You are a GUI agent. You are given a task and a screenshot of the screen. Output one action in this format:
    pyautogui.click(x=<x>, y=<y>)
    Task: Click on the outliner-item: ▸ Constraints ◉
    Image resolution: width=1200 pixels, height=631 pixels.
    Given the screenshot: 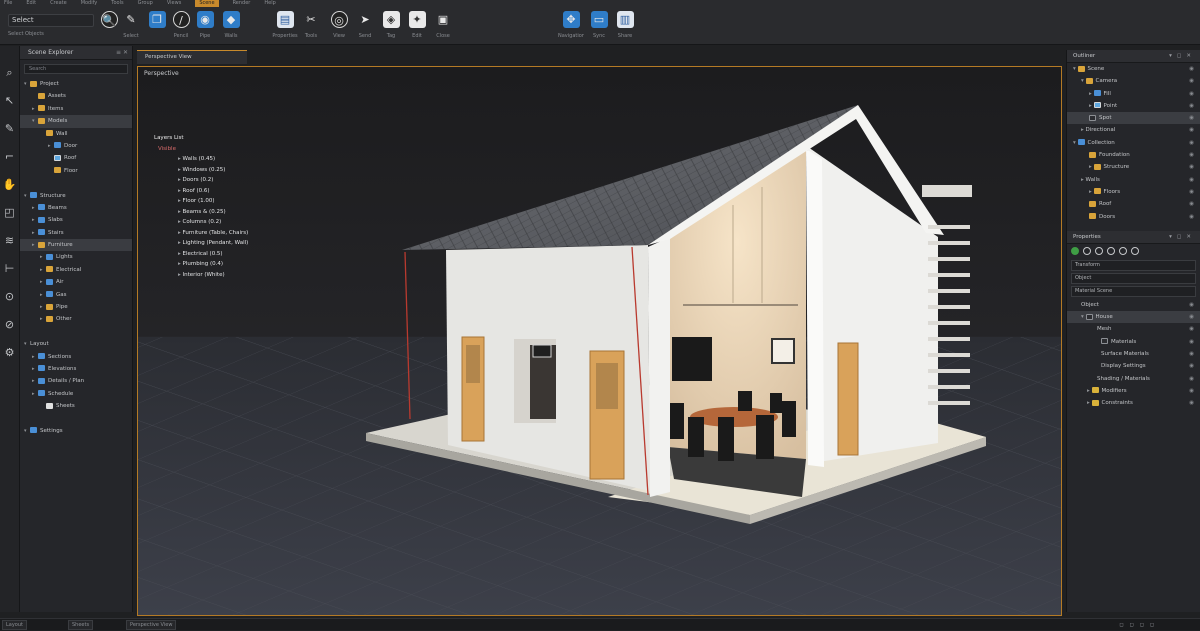 What is the action you would take?
    pyautogui.click(x=1133, y=403)
    